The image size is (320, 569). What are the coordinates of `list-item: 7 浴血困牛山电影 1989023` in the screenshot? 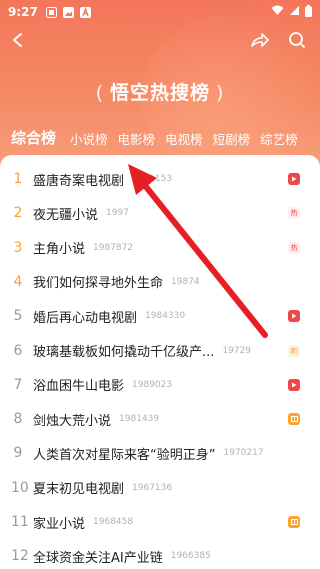 It's located at (160, 385).